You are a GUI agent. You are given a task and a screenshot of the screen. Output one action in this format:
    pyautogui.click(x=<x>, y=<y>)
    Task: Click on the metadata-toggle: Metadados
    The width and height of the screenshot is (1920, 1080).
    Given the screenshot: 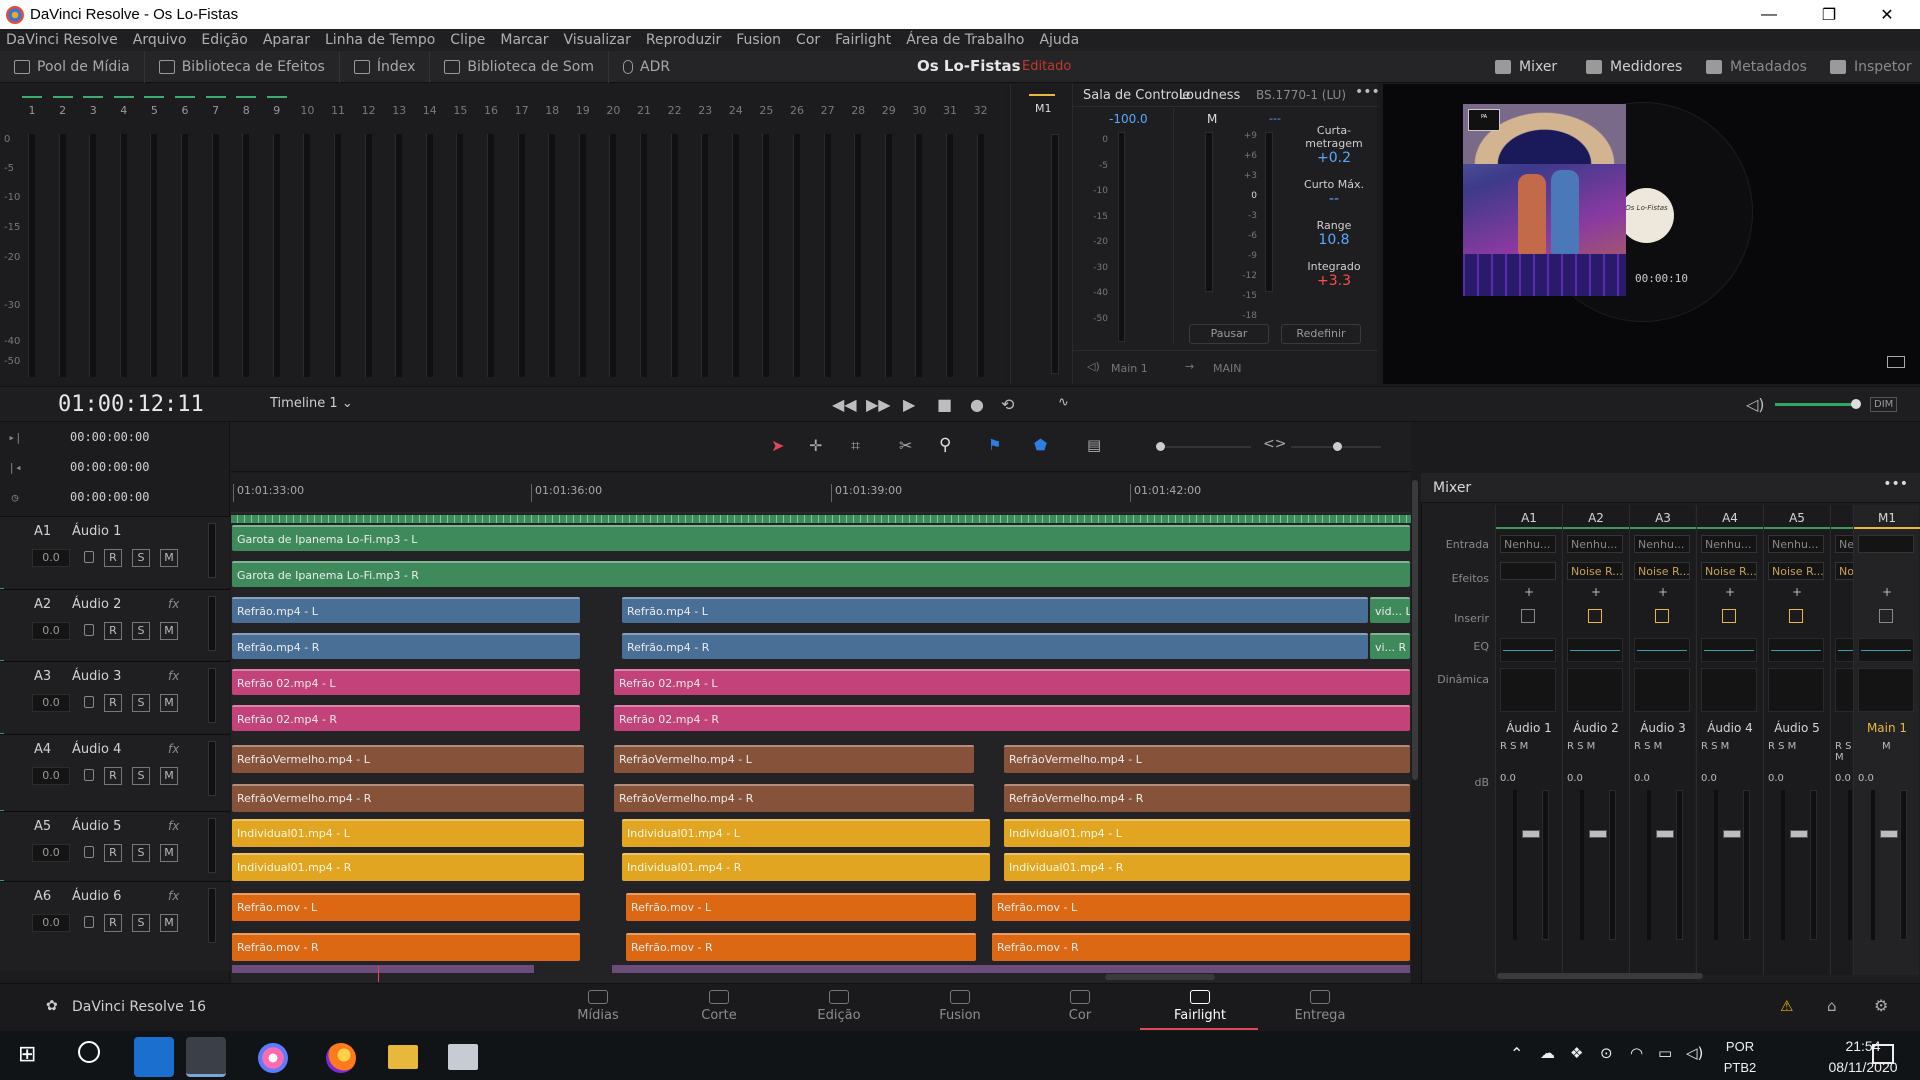 What is the action you would take?
    pyautogui.click(x=1756, y=67)
    